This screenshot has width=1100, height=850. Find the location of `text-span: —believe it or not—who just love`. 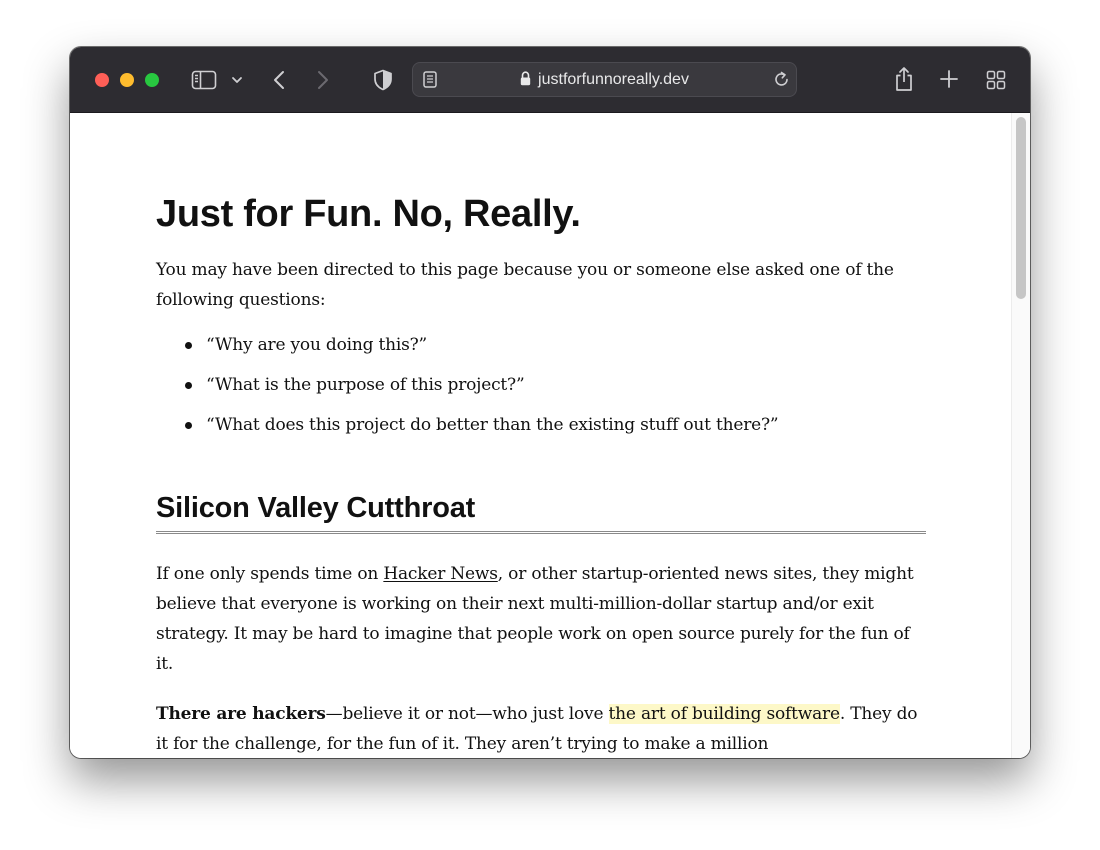

text-span: —believe it or not—who just love is located at coordinates (467, 714).